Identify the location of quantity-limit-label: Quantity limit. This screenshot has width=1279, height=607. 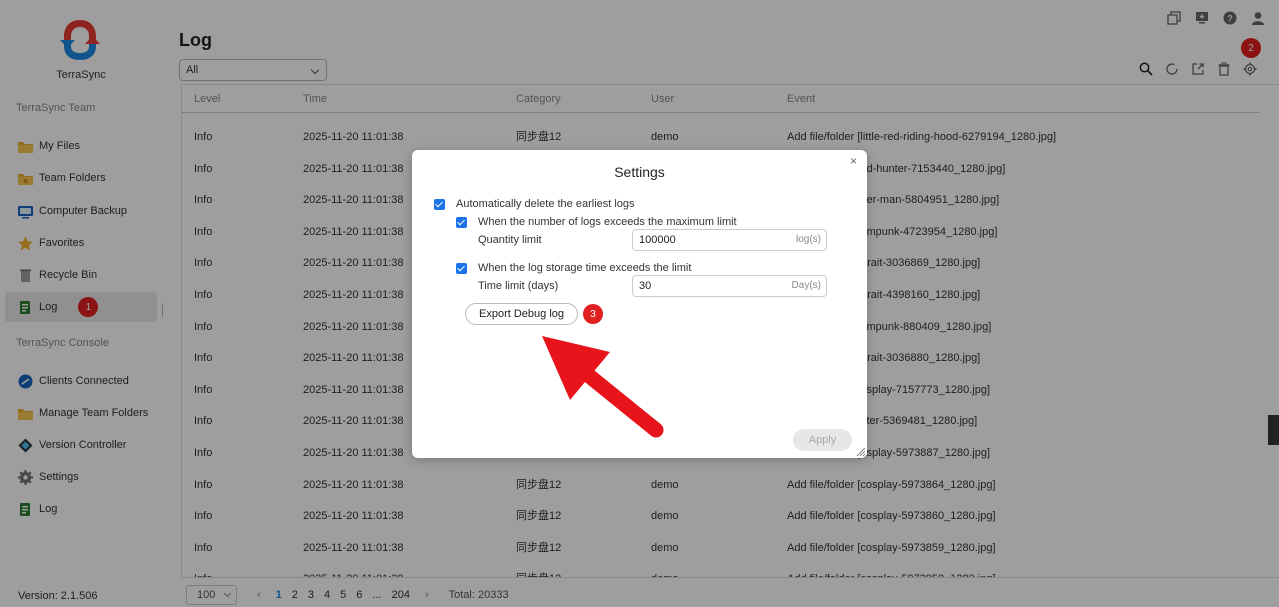
(510, 240).